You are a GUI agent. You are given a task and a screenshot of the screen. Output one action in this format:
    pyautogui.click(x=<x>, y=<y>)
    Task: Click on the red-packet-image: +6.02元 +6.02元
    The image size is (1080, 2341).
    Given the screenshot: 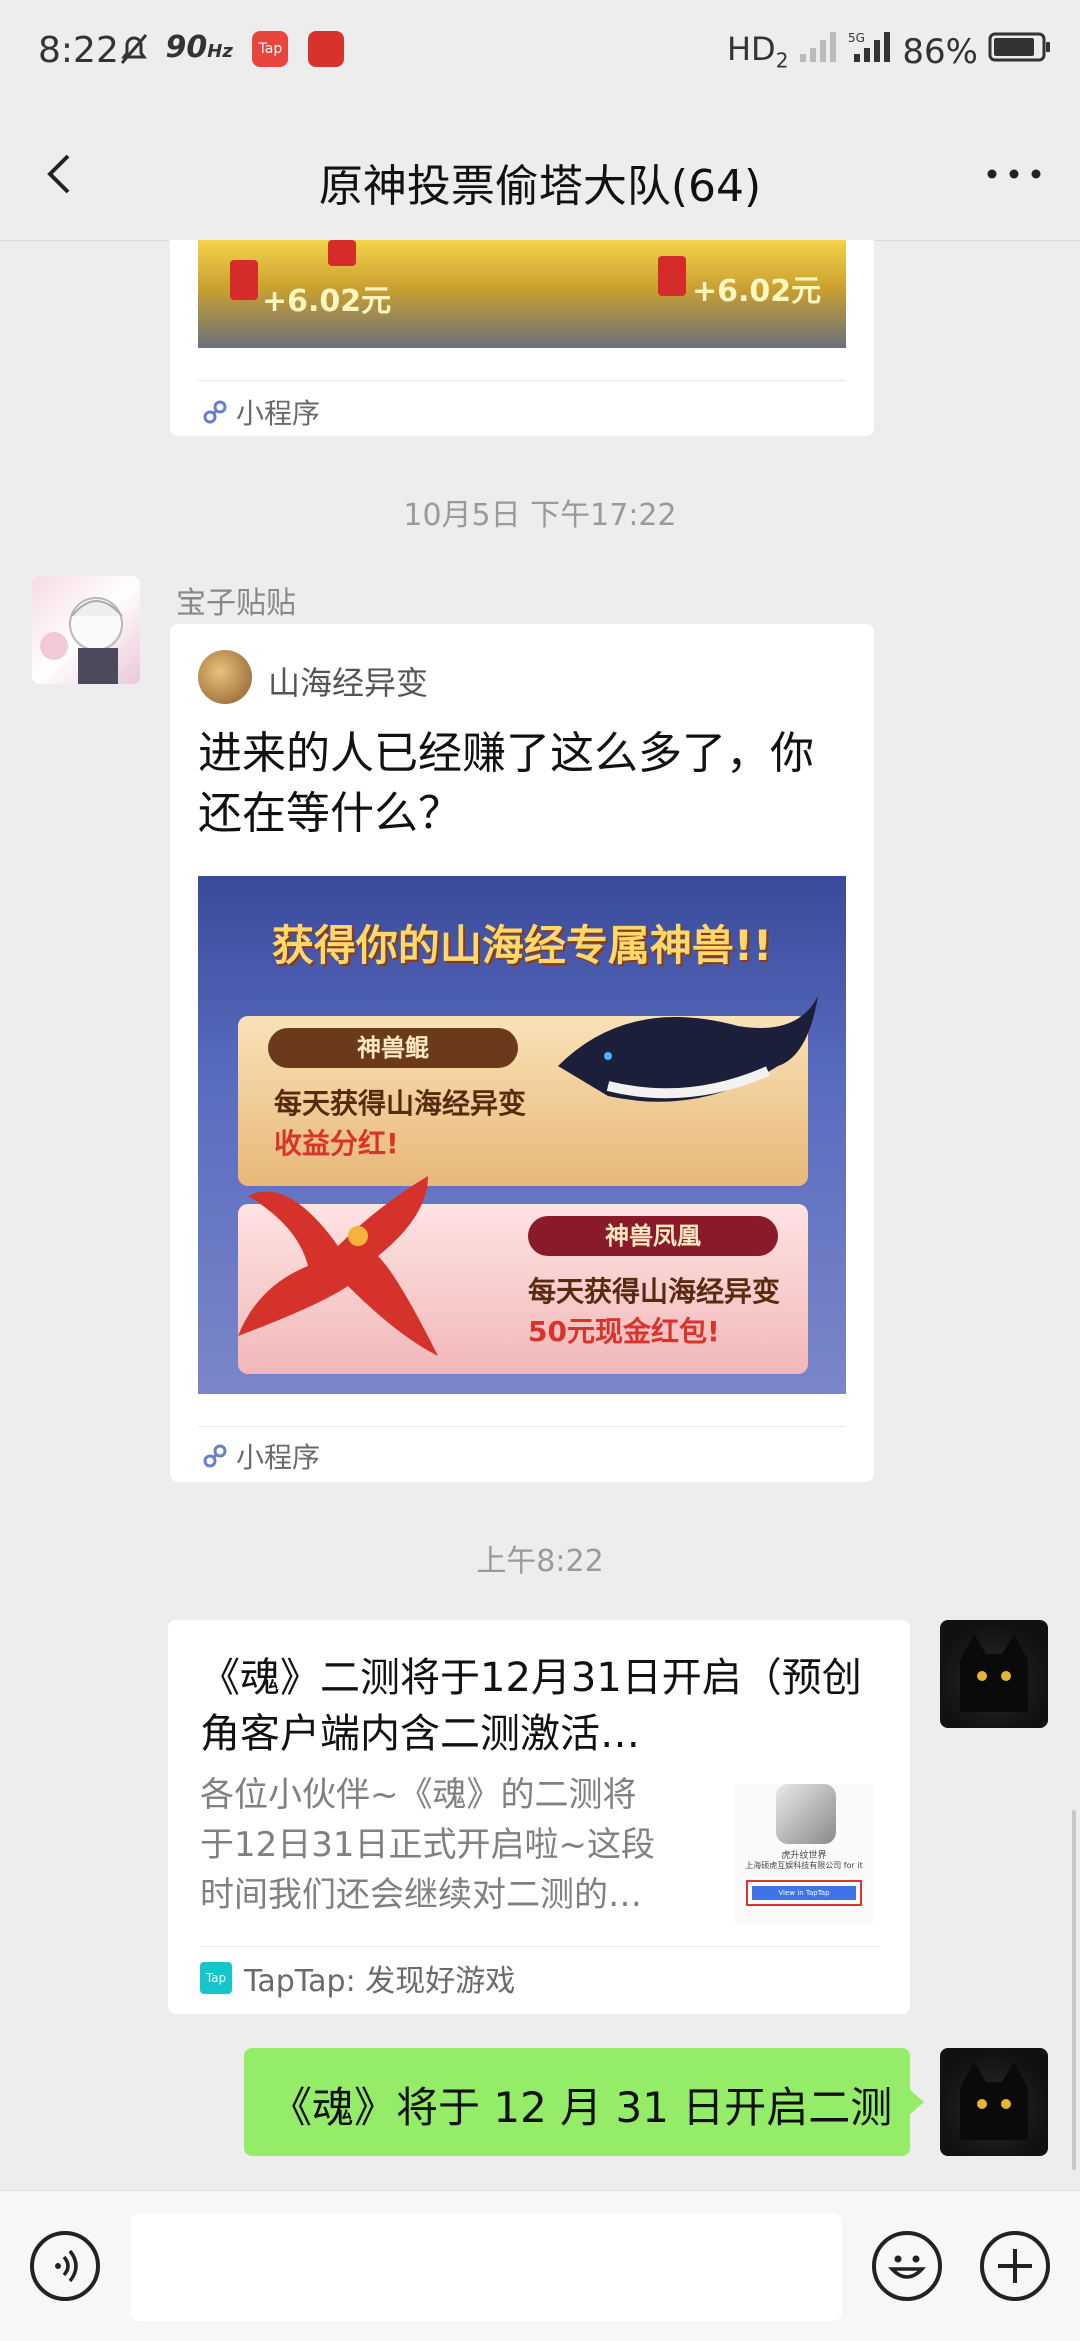 What is the action you would take?
    pyautogui.click(x=522, y=294)
    